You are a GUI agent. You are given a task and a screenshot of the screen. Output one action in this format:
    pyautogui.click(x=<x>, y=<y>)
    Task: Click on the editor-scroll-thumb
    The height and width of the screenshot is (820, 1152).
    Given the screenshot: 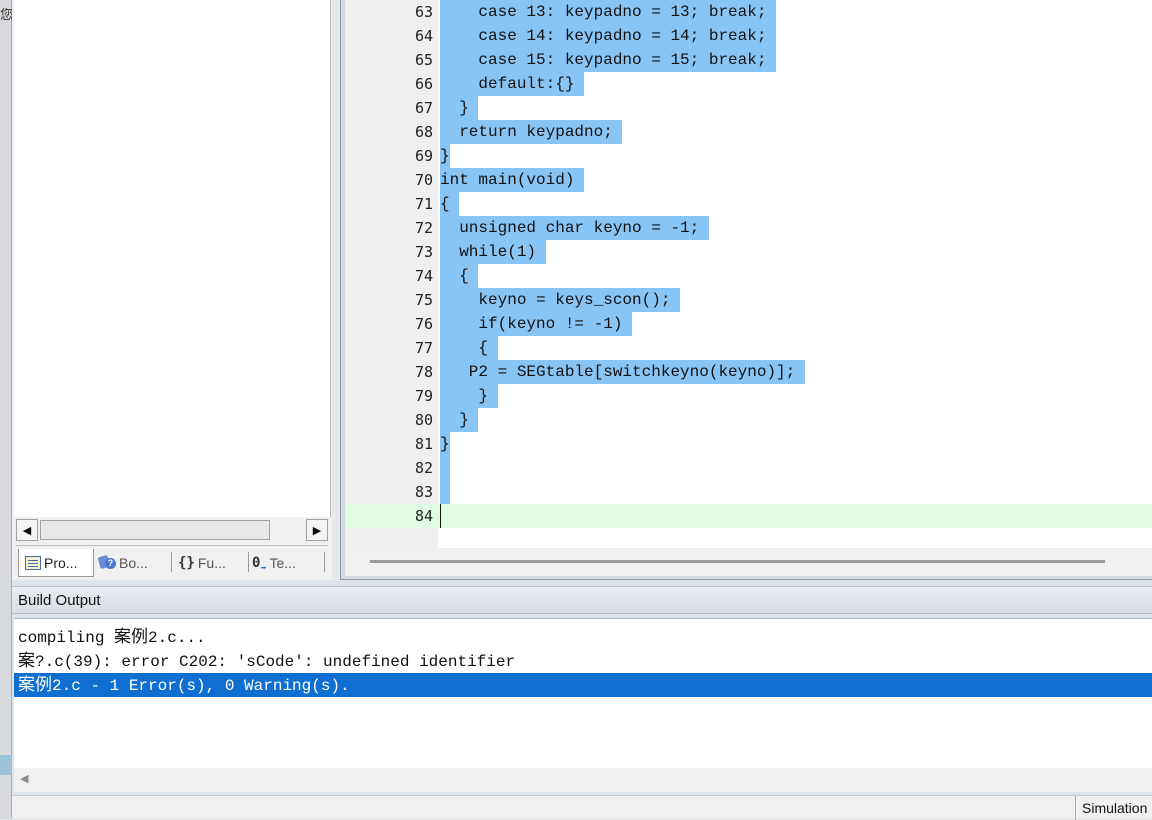 What is the action you would take?
    pyautogui.click(x=737, y=561)
    